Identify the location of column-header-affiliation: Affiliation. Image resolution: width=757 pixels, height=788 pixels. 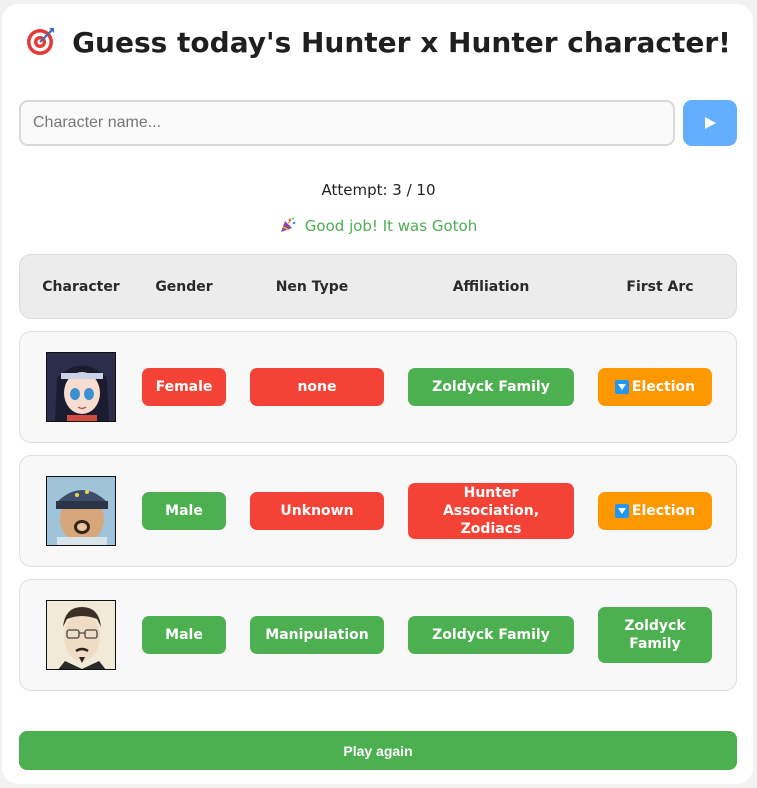
(491, 287).